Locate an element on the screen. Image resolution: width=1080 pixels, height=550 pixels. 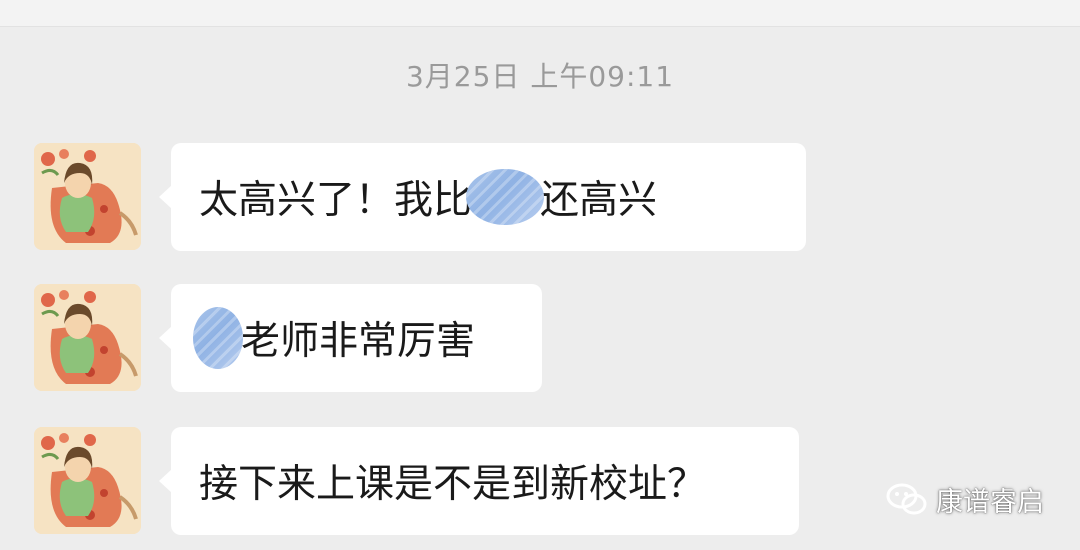
message-text: 太高兴了！我比 is located at coordinates (336, 200).